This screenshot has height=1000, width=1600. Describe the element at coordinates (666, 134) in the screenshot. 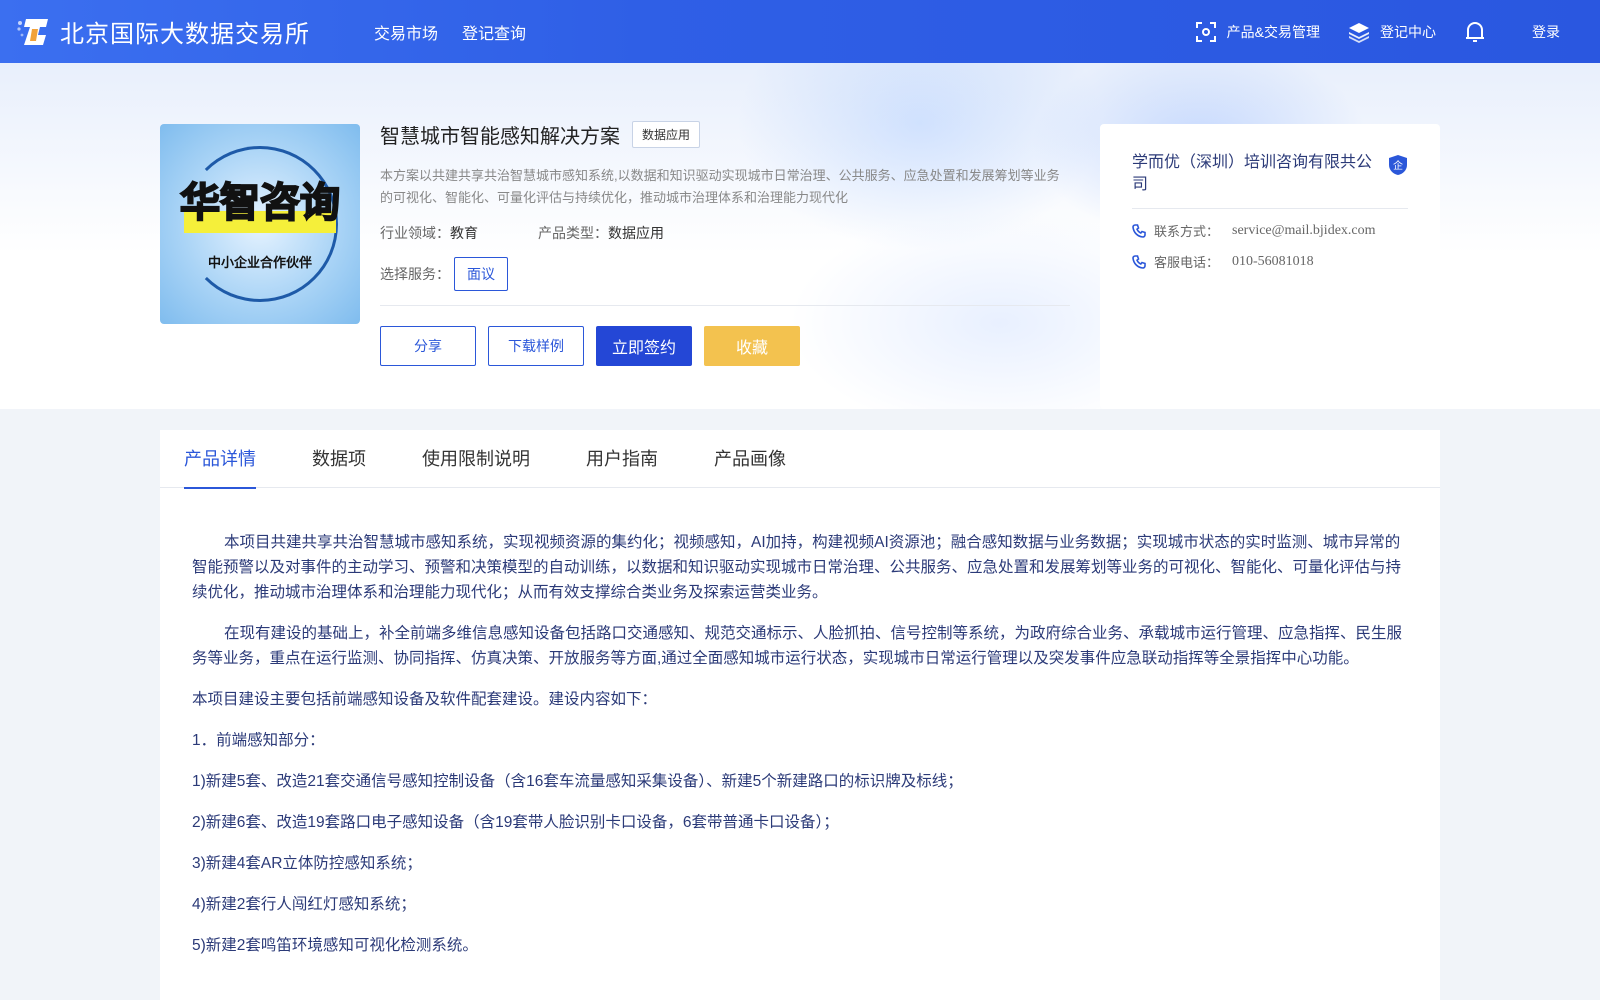

I see `product-tag: 数据应用` at that location.